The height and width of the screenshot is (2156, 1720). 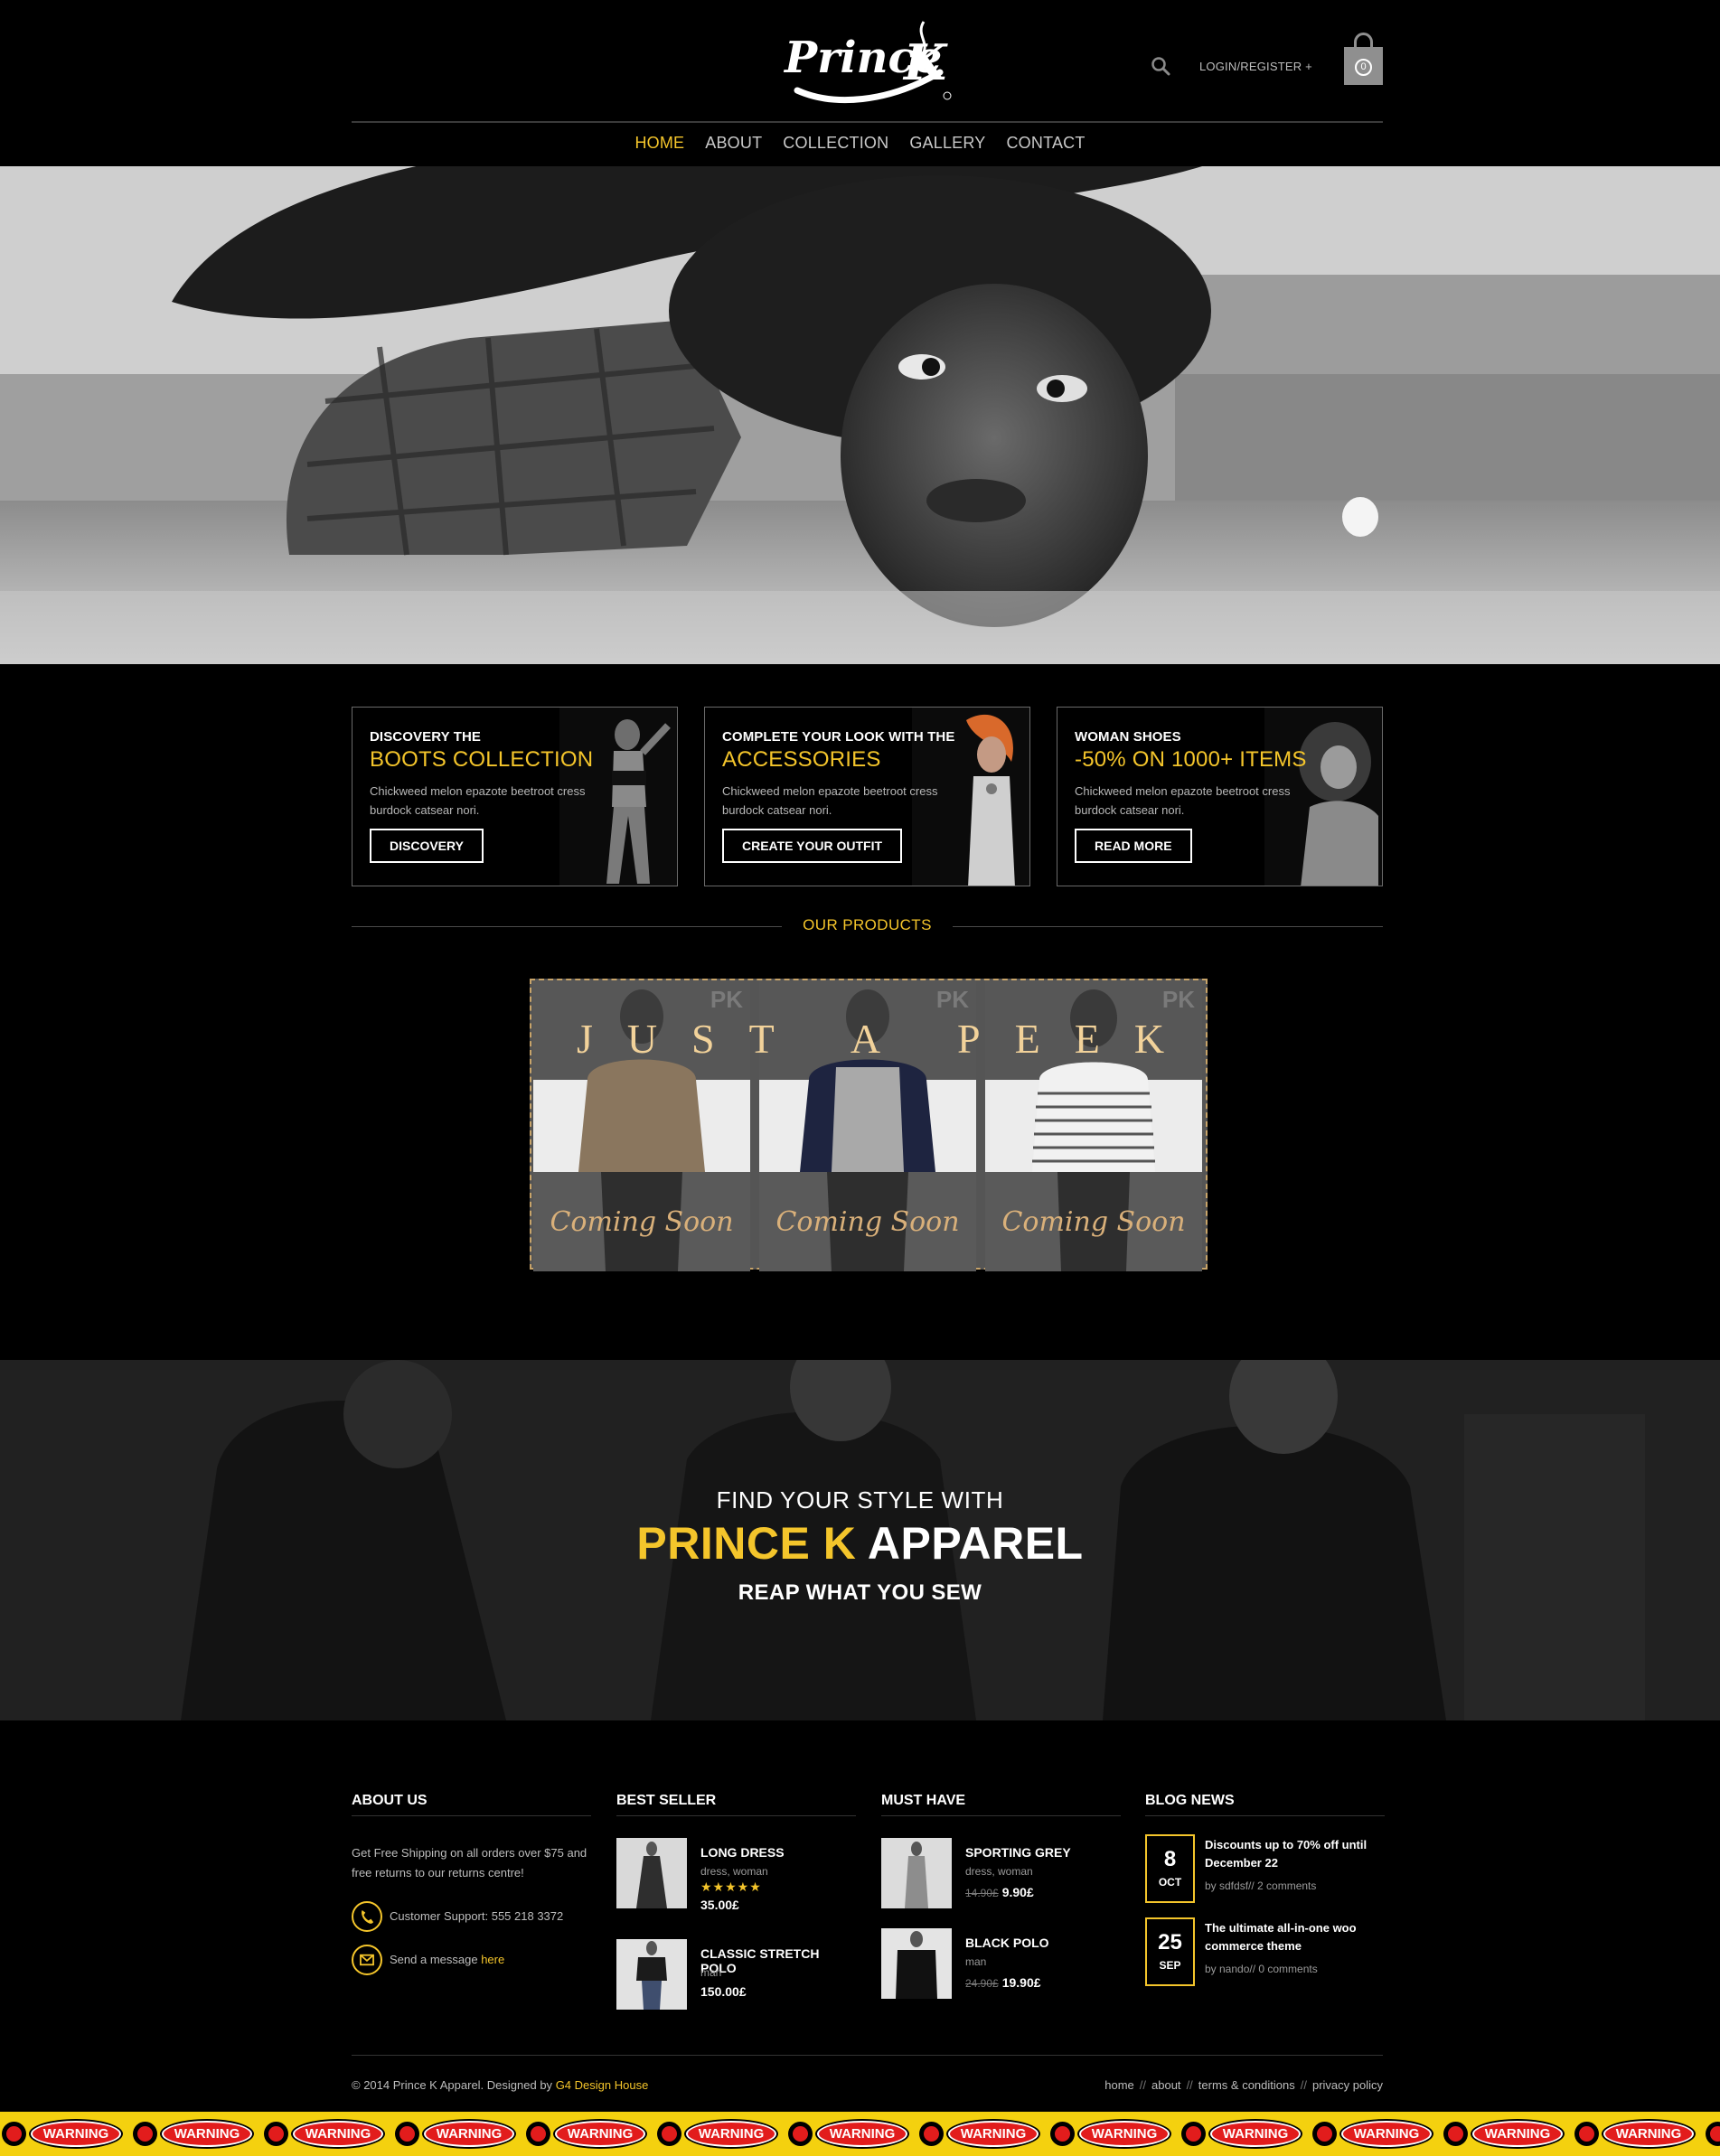 I want to click on nav-item-contact: CONTACT, so click(x=1045, y=143).